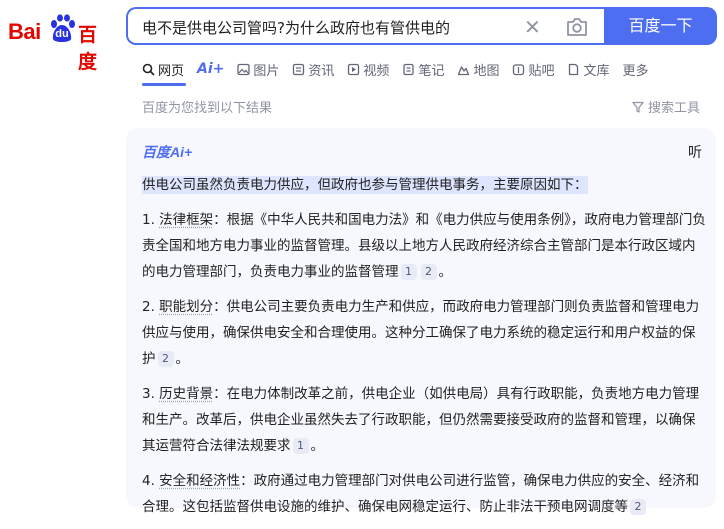 Image resolution: width=724 pixels, height=529 pixels. What do you see at coordinates (596, 69) in the screenshot?
I see `tab-label: 文库` at bounding box center [596, 69].